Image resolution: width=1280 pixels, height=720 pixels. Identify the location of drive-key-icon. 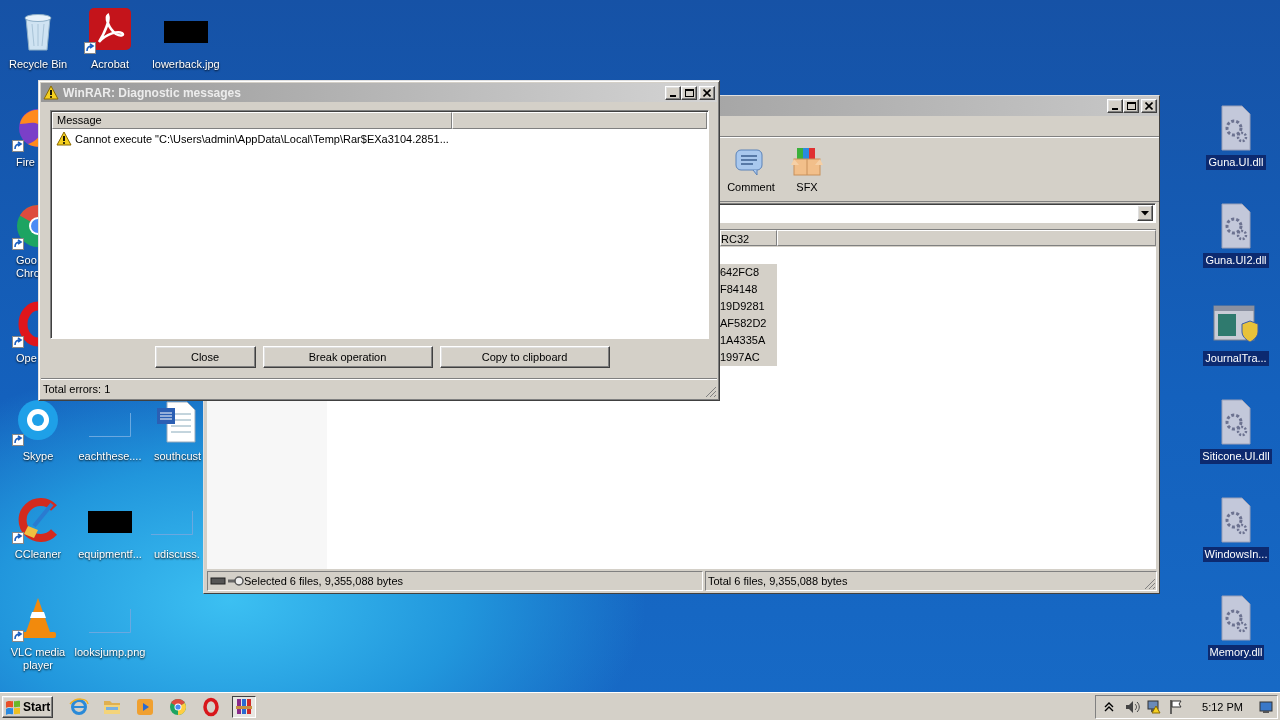
(226, 581).